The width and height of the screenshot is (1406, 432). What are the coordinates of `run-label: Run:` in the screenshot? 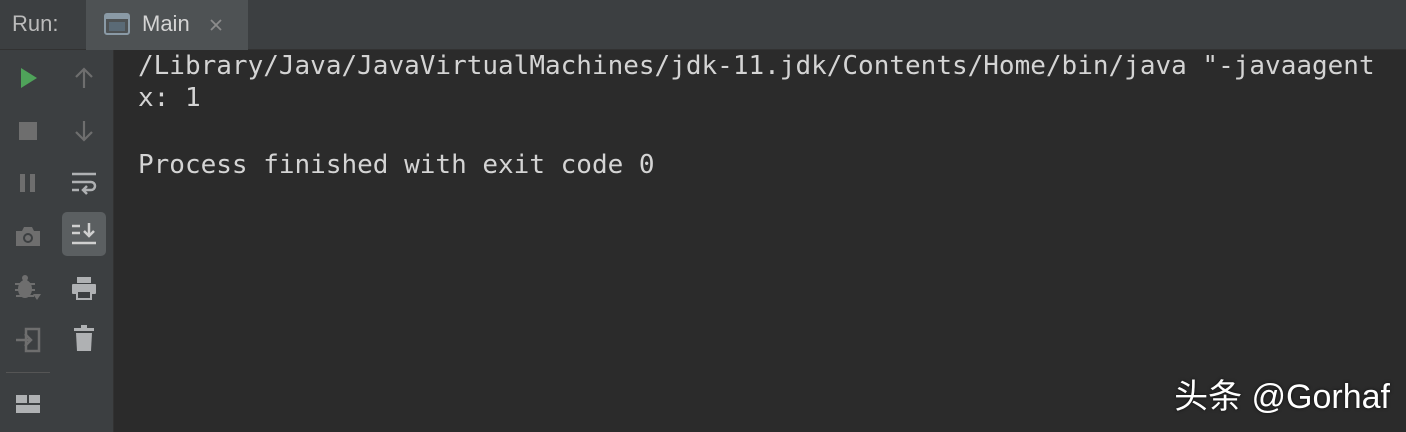 It's located at (35, 23).